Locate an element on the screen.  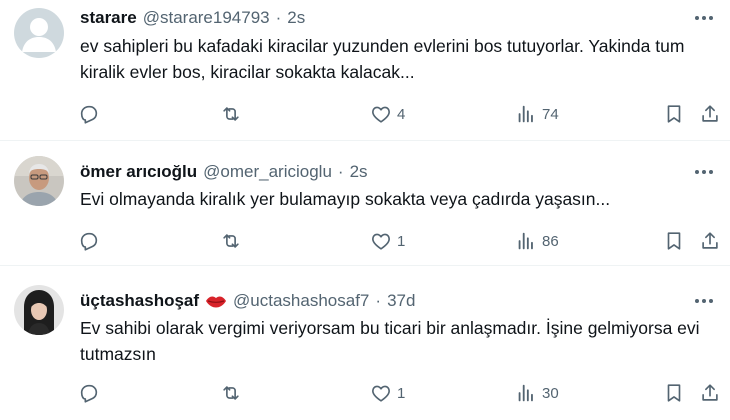
display-name: ömer arıcıoğlu is located at coordinates (138, 172).